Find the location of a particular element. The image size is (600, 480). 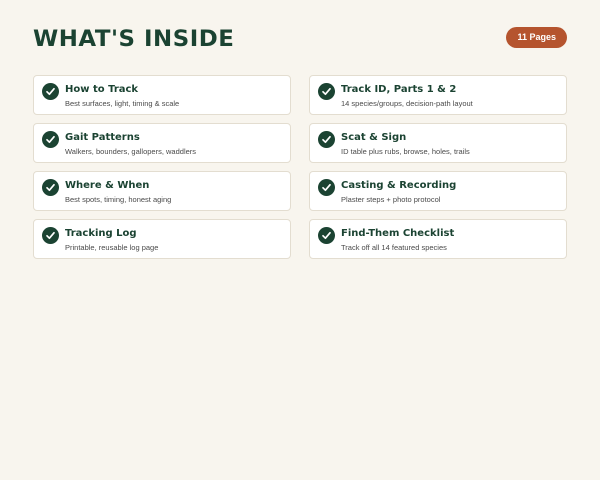

item-description: Best surfaces, light, timing & scale is located at coordinates (122, 103).